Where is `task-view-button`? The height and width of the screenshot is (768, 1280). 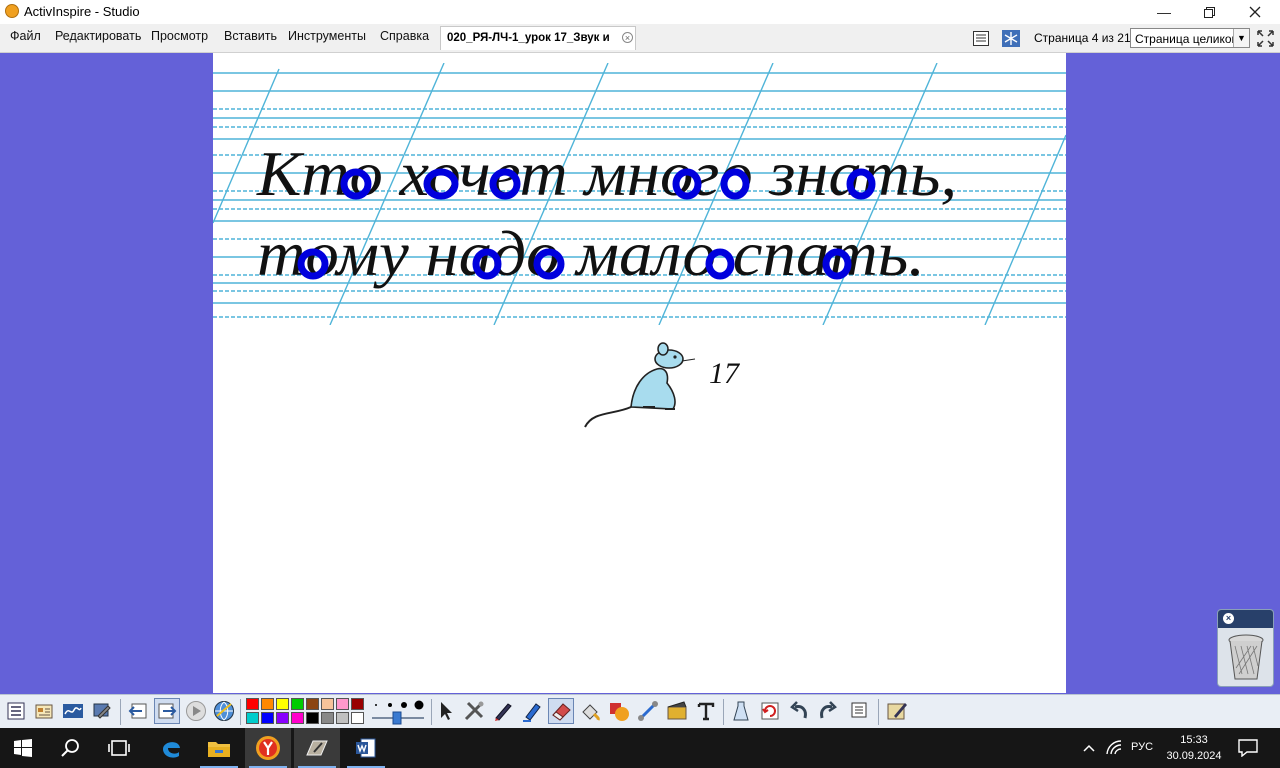
task-view-button is located at coordinates (119, 748).